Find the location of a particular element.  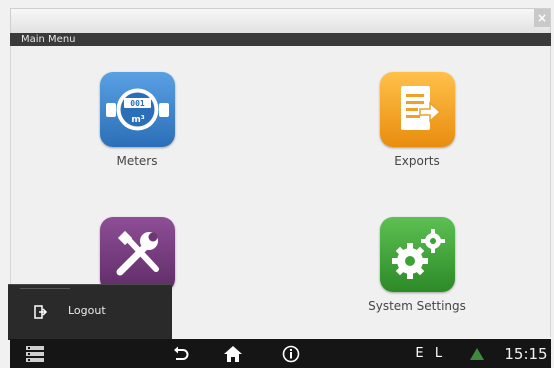

meter-digits: 001 is located at coordinates (137, 103).